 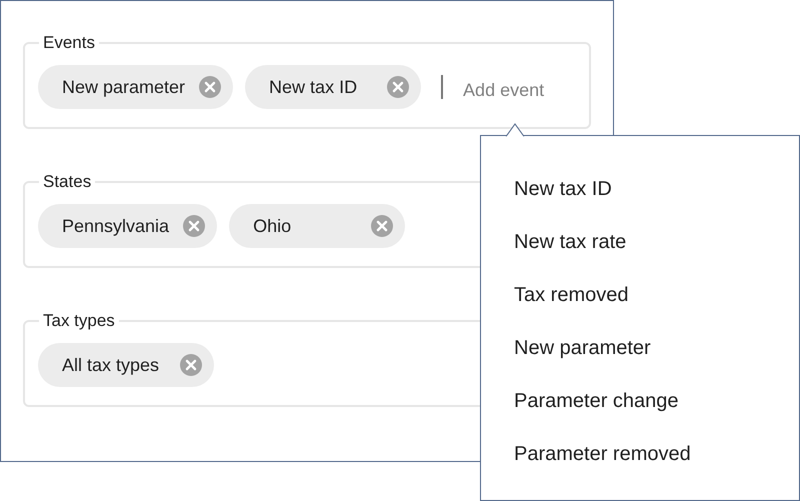 What do you see at coordinates (79, 321) in the screenshot?
I see `group-label: Tax types` at bounding box center [79, 321].